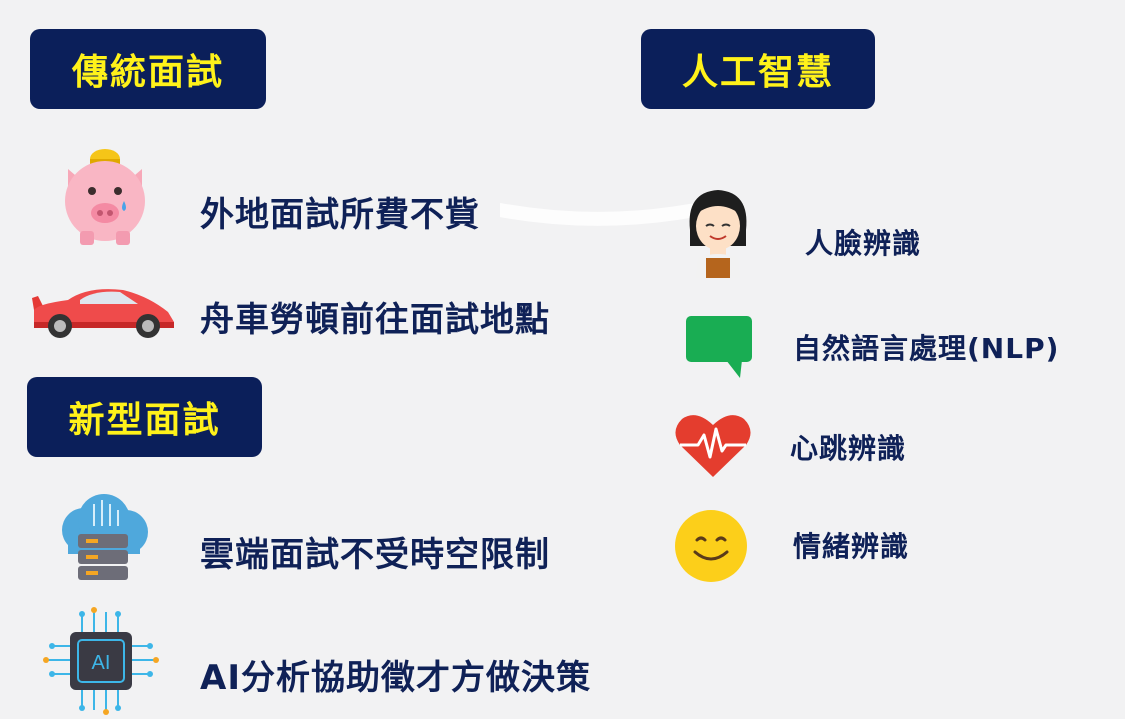 This screenshot has width=1125, height=719. I want to click on car-icon, so click(103, 311).